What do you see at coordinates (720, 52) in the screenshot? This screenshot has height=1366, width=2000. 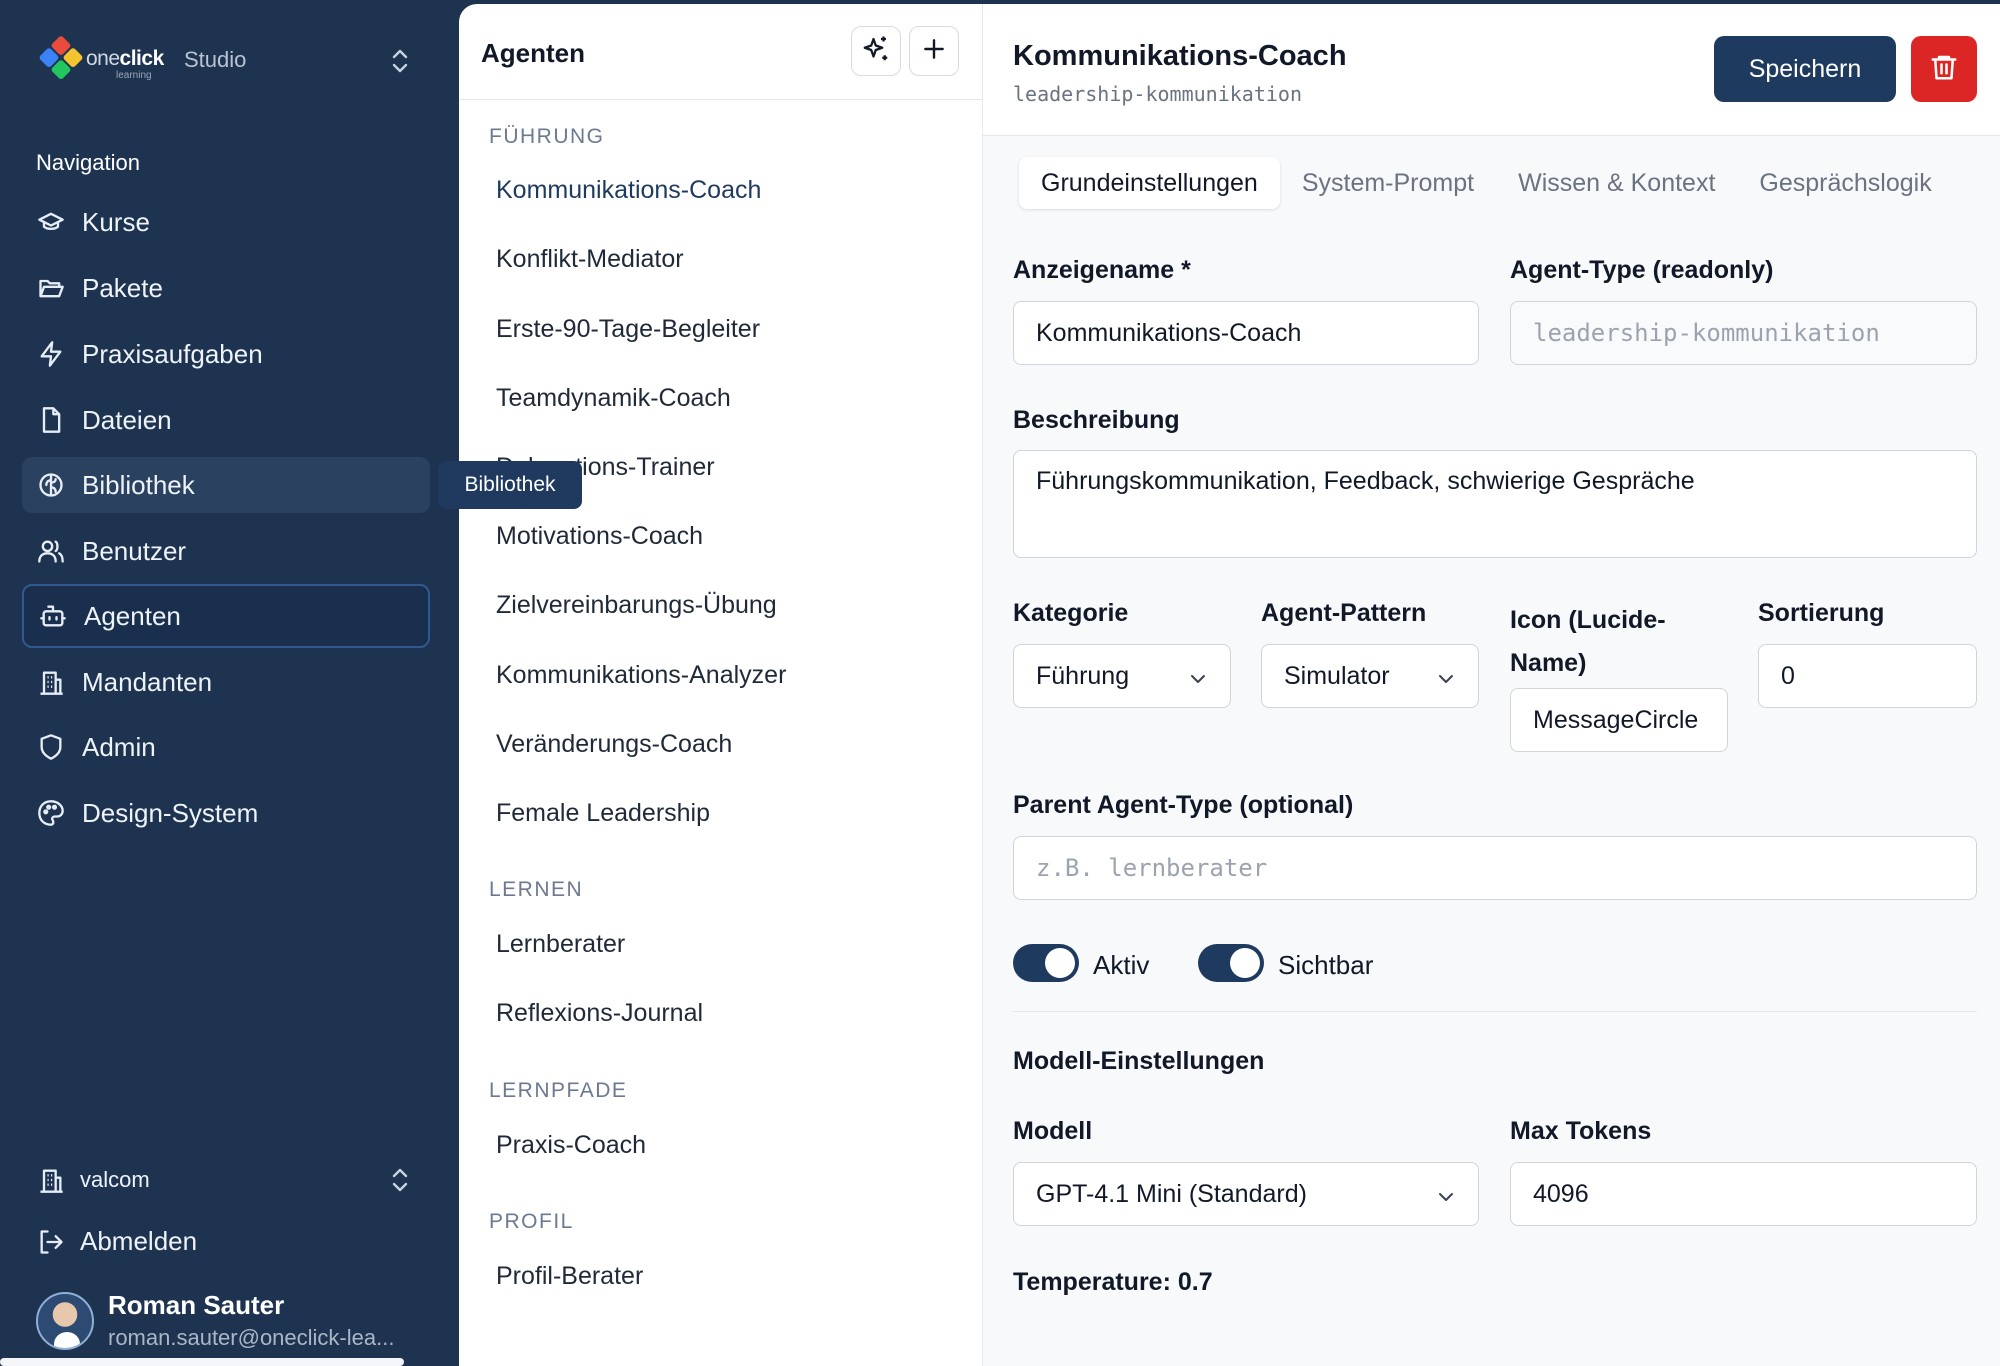 I see `agent-list-header: Agenten` at bounding box center [720, 52].